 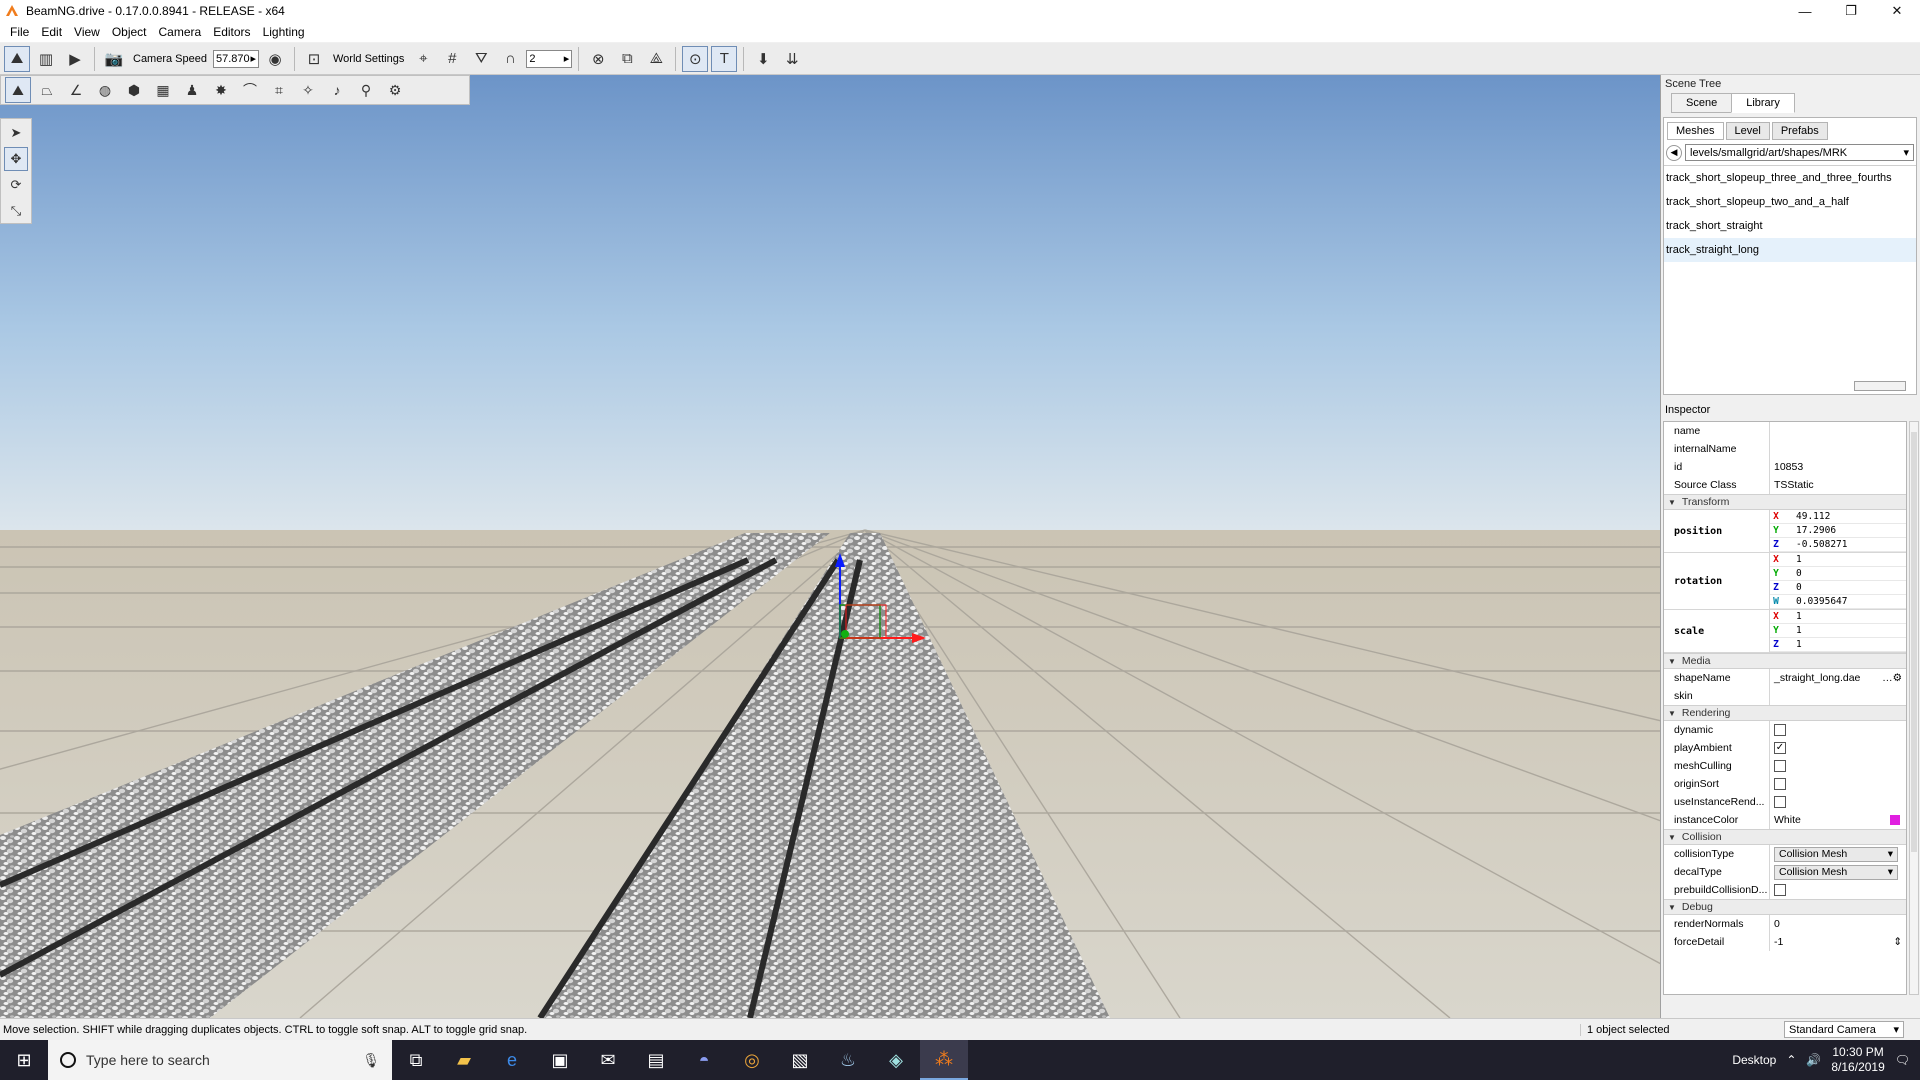 I want to click on path-dropdown: levels/smallgrid/art/shapes/MRK ▾, so click(x=1799, y=152).